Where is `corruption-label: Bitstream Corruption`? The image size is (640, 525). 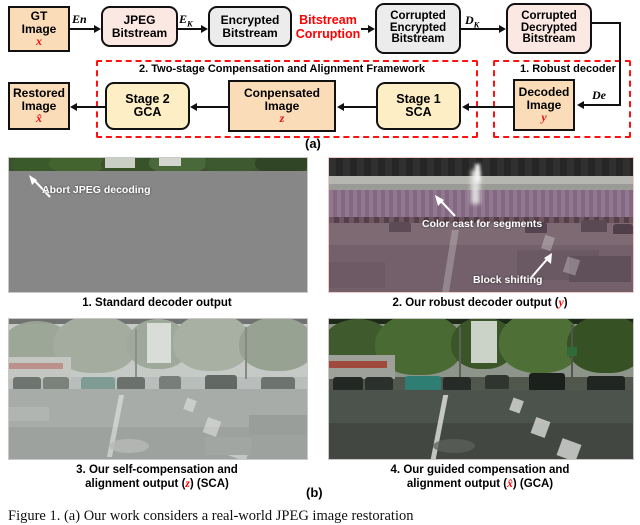
corruption-label: Bitstream Corruption is located at coordinates (328, 27).